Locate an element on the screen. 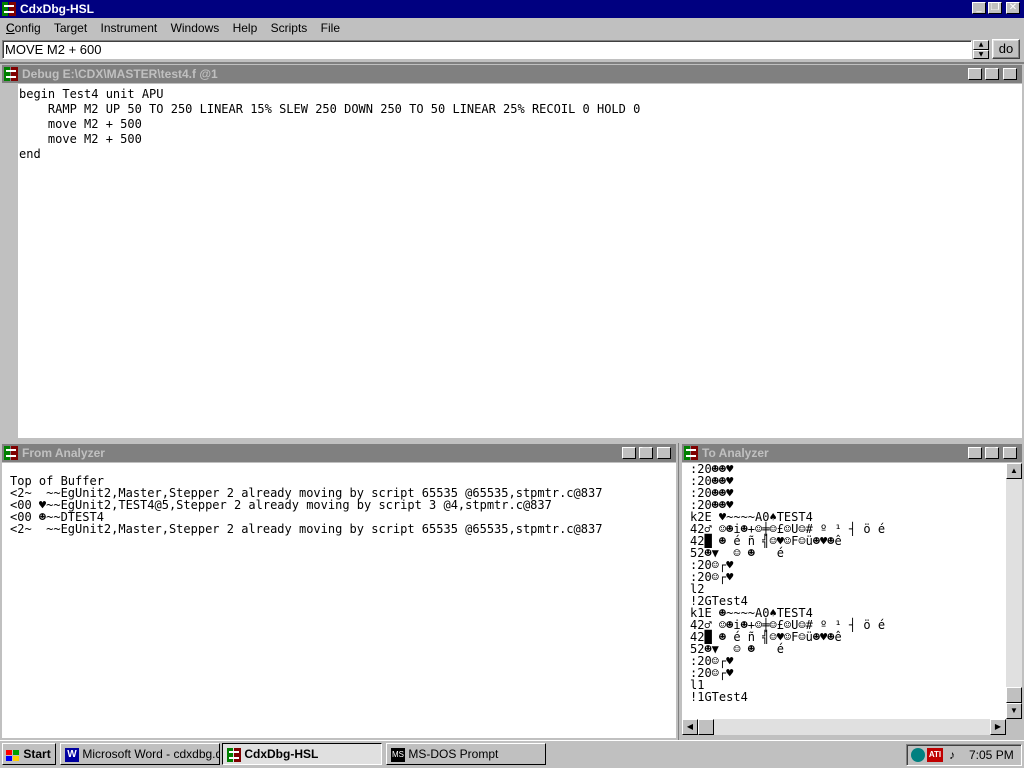 The image size is (1024, 768). horizontal-scrollbar: ◀ ▶ is located at coordinates (844, 727).